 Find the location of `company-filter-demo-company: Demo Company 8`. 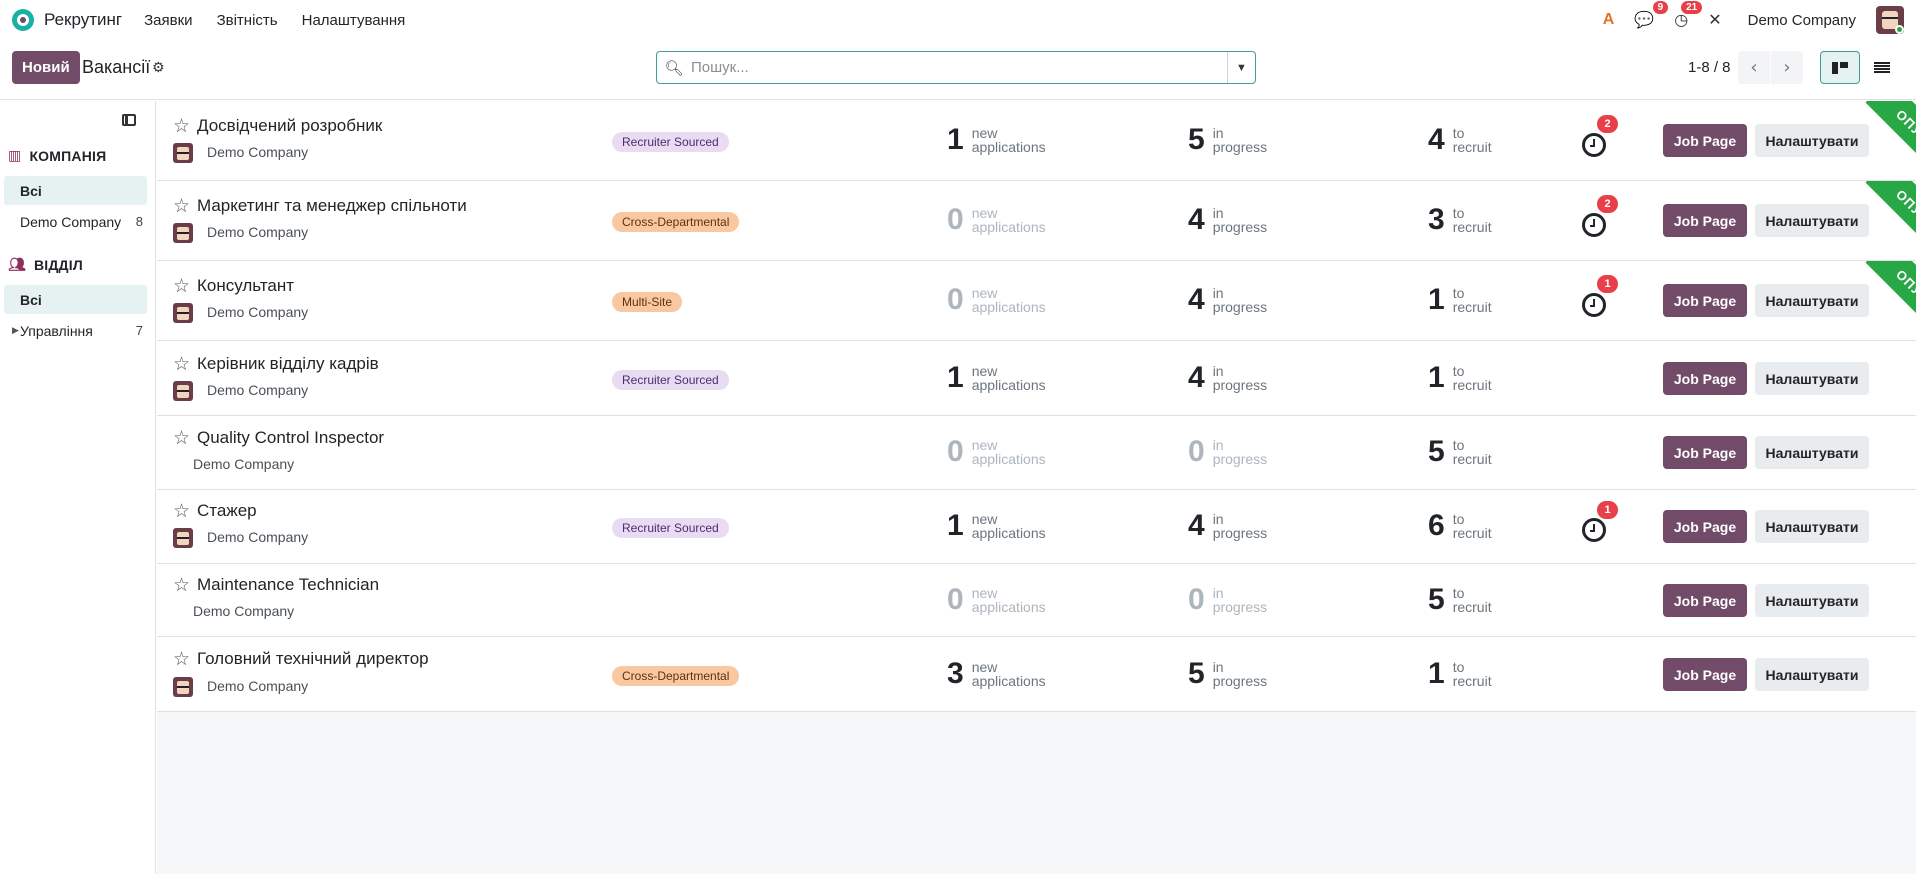

company-filter-demo-company: Demo Company 8 is located at coordinates (75, 221).